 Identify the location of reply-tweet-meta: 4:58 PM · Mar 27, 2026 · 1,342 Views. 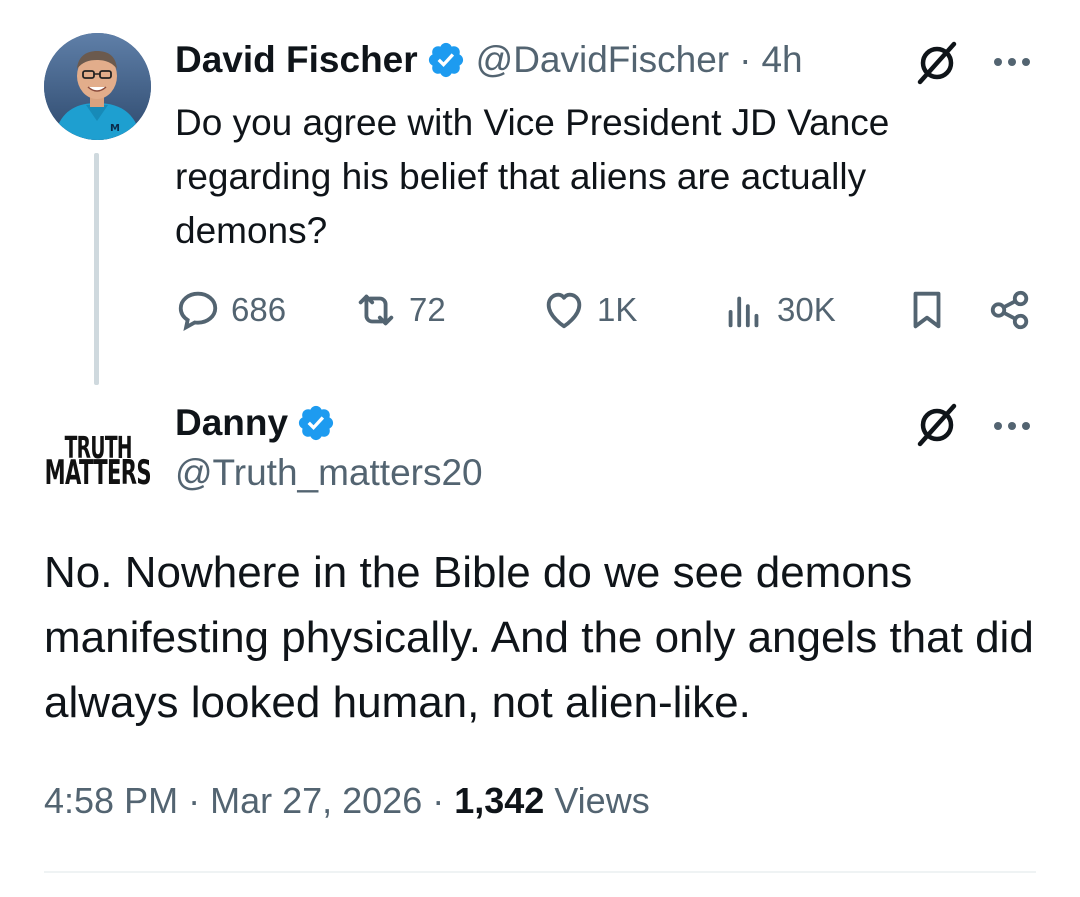
(347, 801).